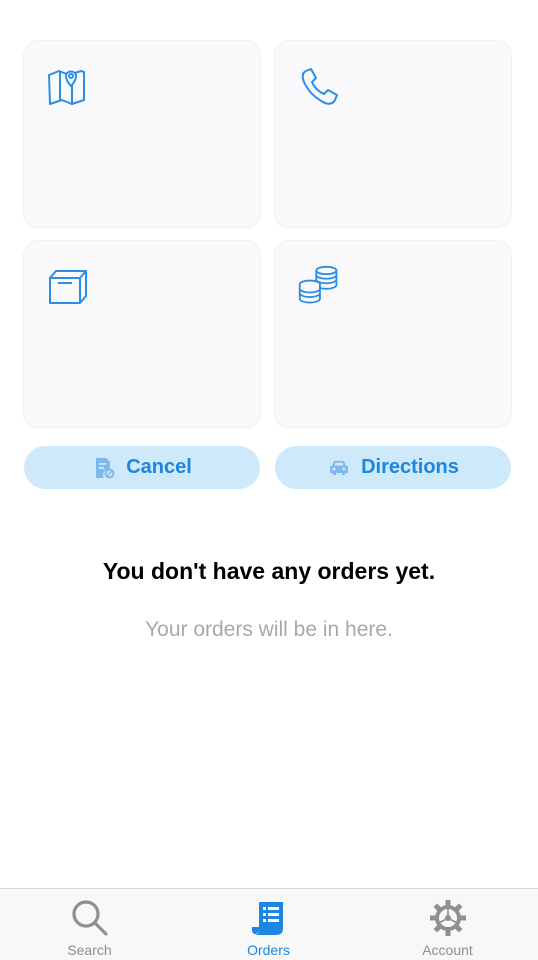 The height and width of the screenshot is (960, 538). What do you see at coordinates (447, 918) in the screenshot?
I see `gear-icon` at bounding box center [447, 918].